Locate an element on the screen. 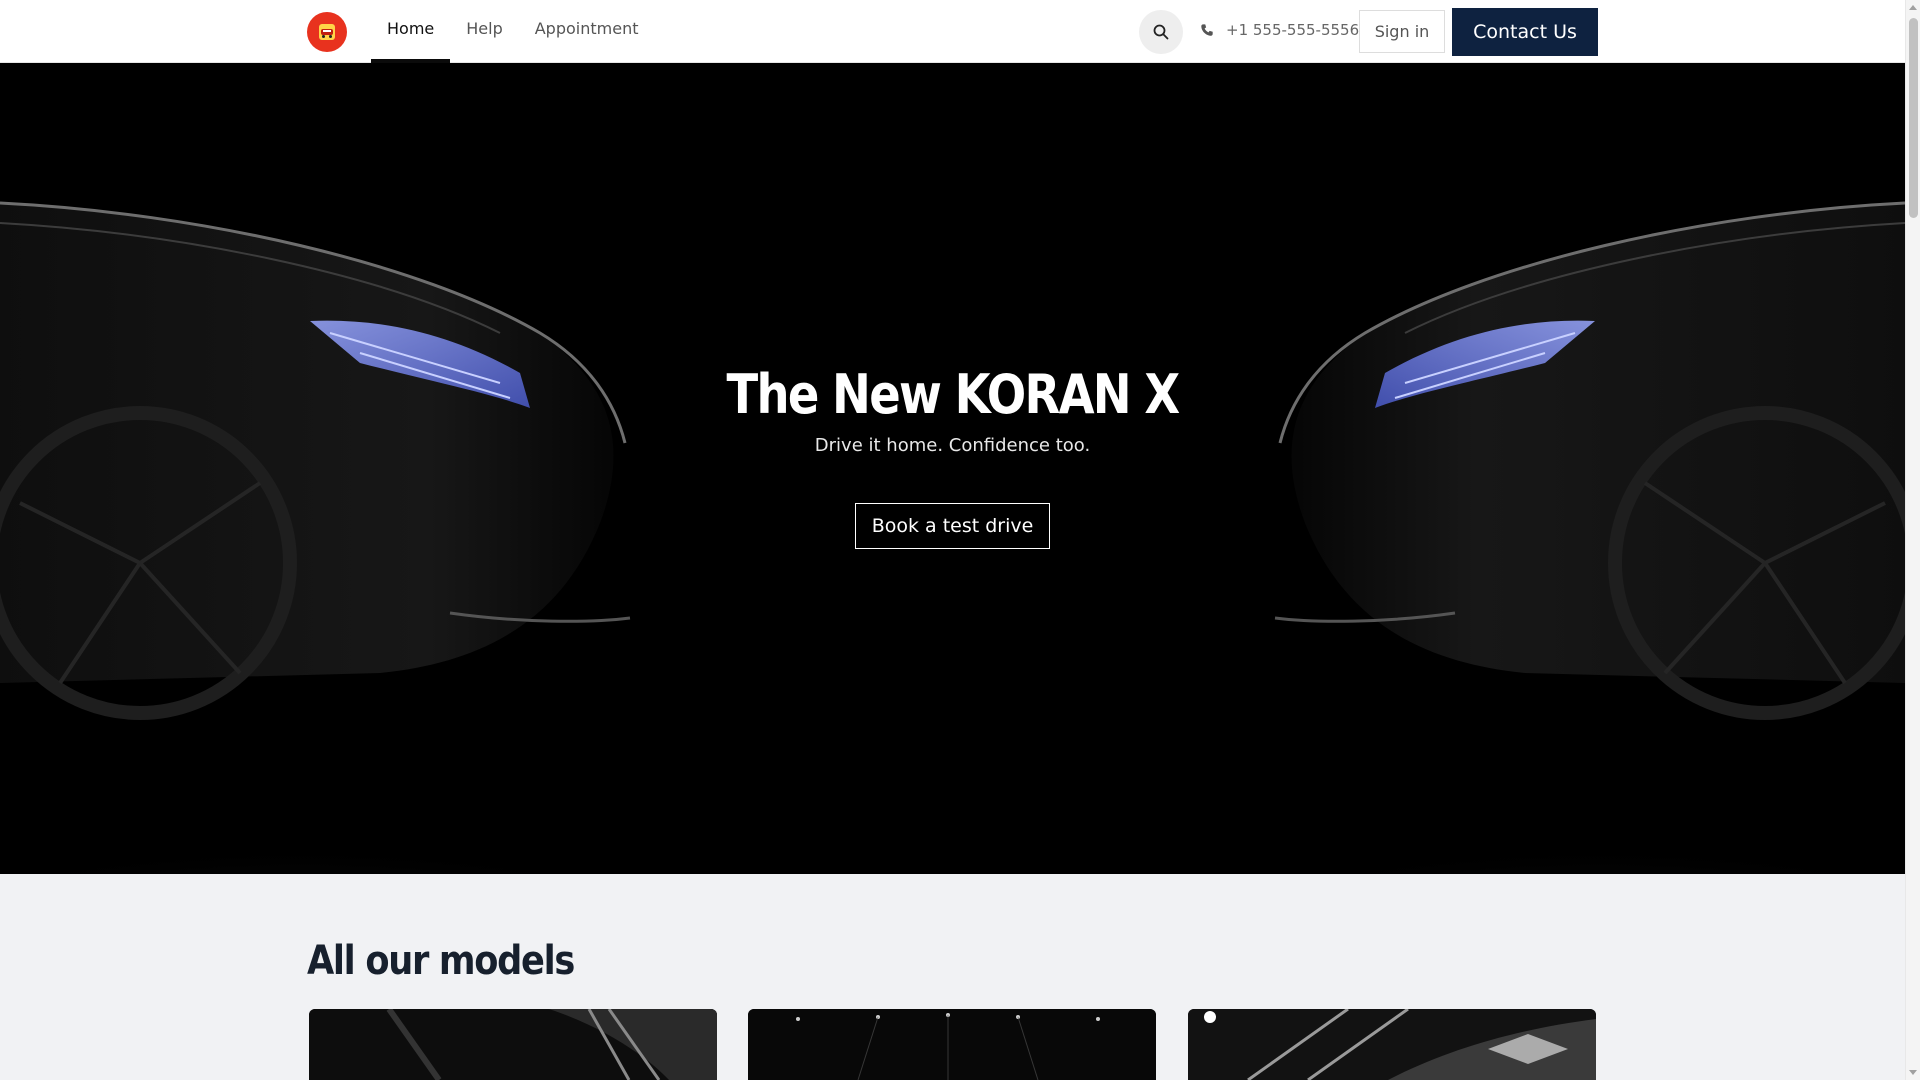 This screenshot has width=1920, height=1080. contact-us-button: Contact Us is located at coordinates (1525, 32).